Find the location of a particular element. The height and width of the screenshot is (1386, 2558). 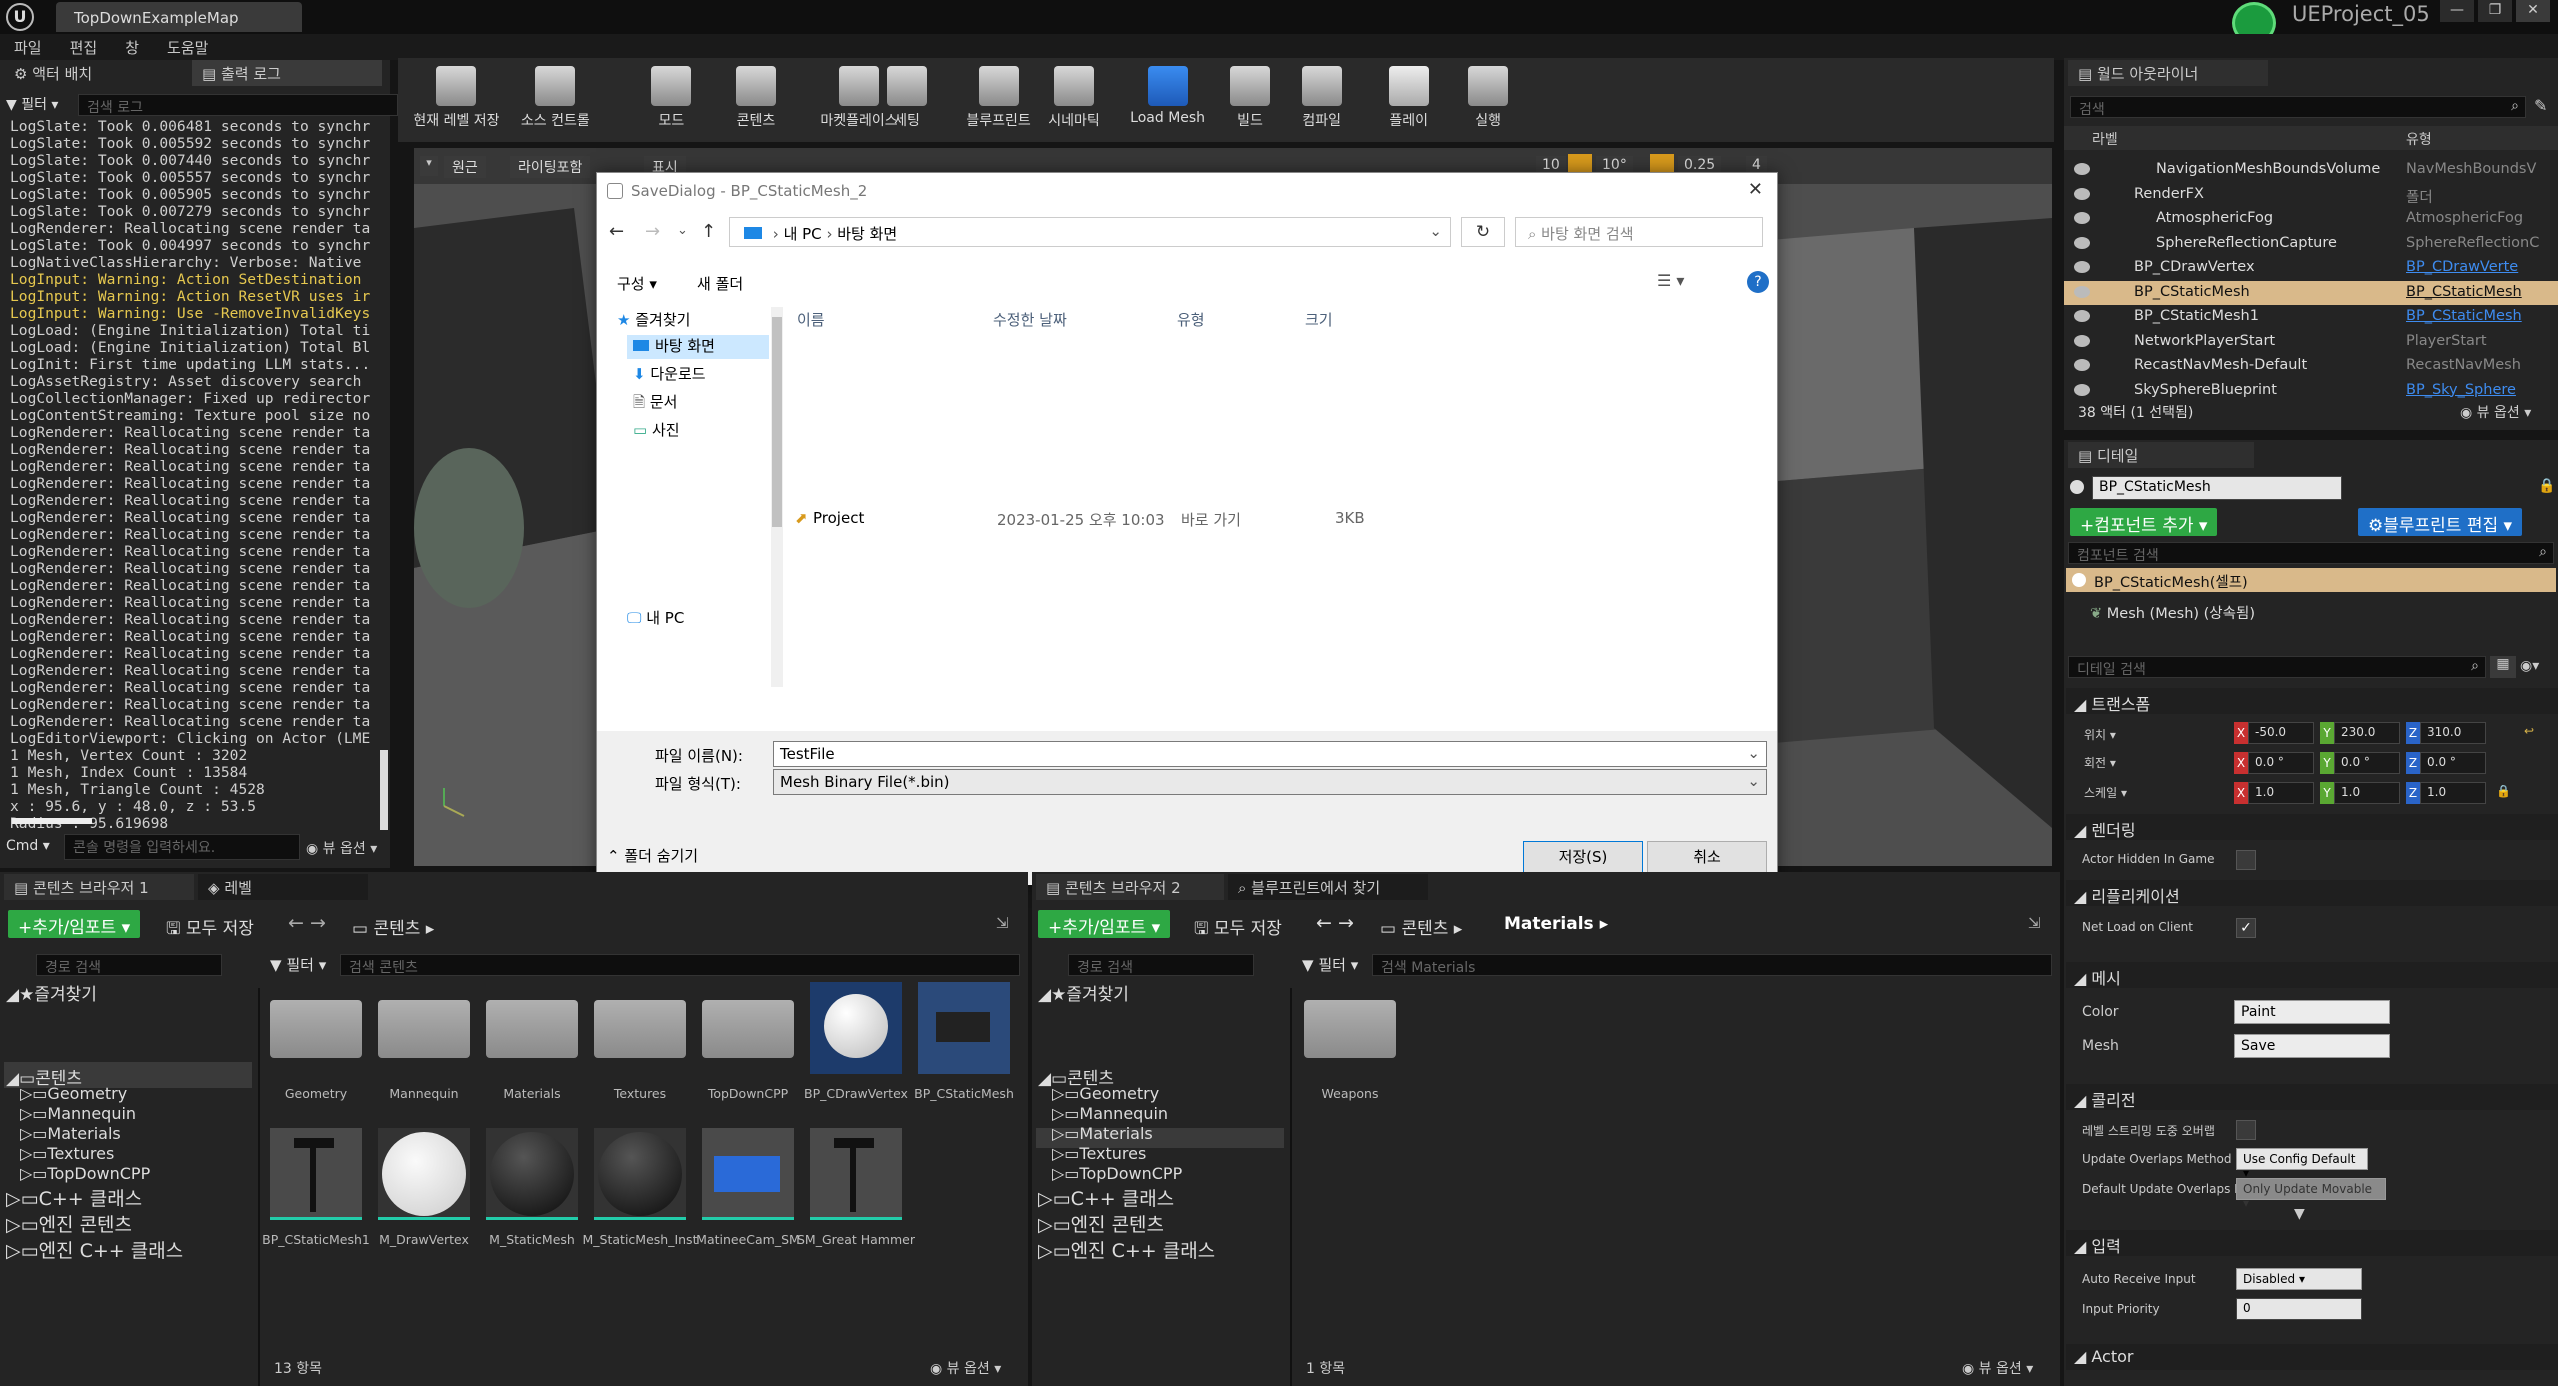

toolbar-cube-button: Load Mesh is located at coordinates (1167, 96).